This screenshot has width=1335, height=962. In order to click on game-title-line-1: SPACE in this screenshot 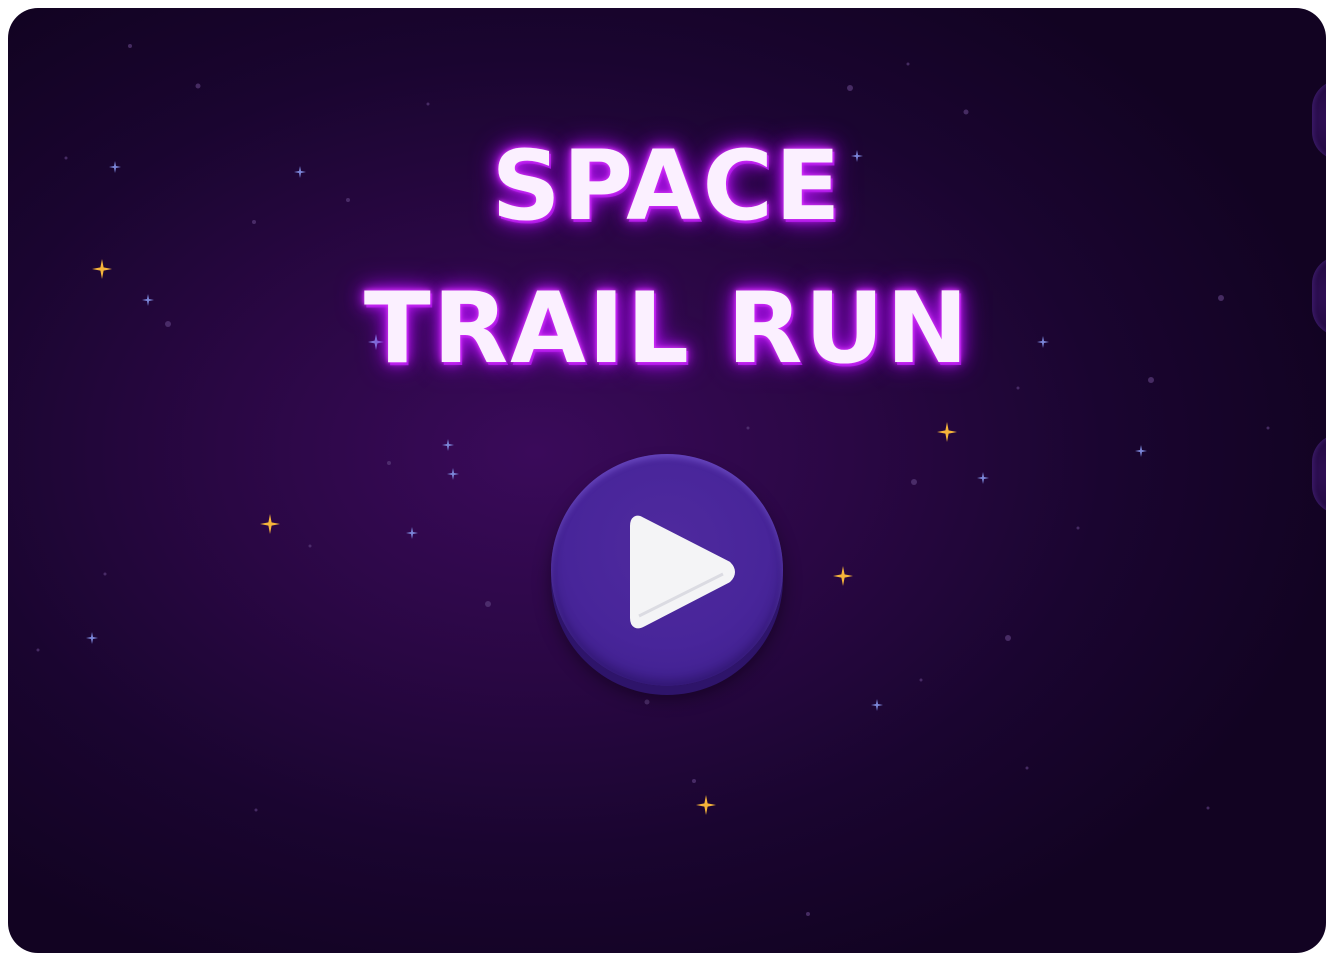, I will do `click(667, 186)`.